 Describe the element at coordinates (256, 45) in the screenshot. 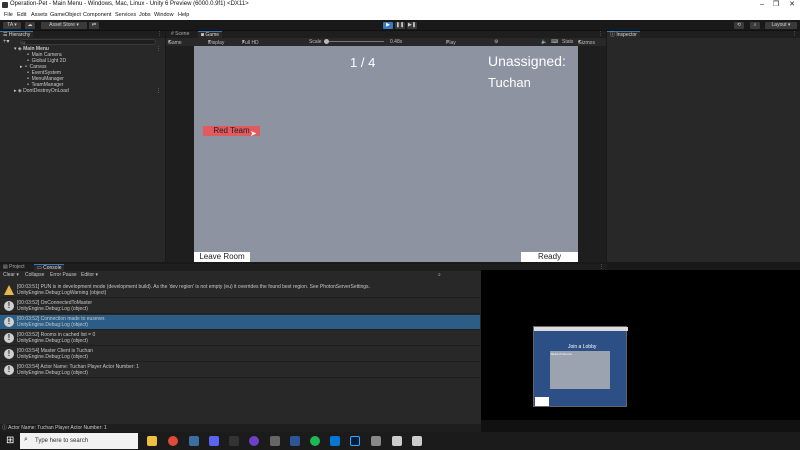

I see `resolution-dropdown: Full HD (1920x1080) ▾` at that location.